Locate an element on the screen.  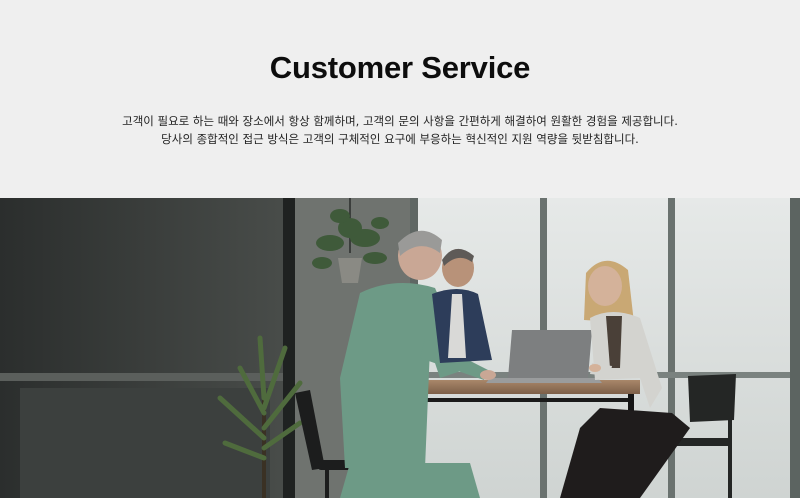
wall-panel is located at coordinates (145, 443).